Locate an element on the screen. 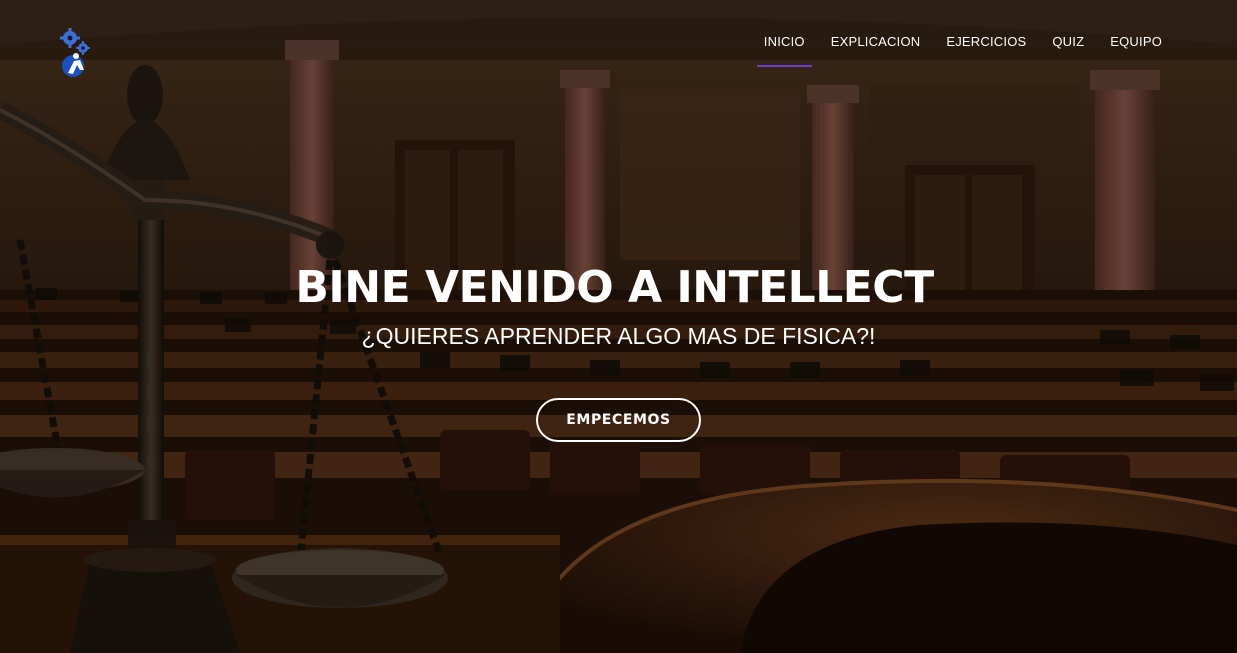 This screenshot has height=653, width=1237. nav-item-equipo: EQUIPO is located at coordinates (1136, 50).